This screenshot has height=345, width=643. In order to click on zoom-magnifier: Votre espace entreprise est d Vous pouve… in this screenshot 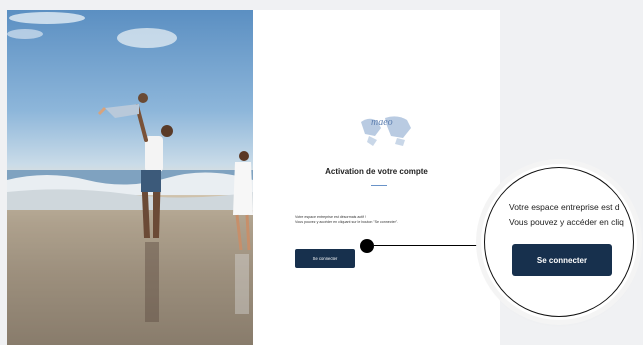, I will do `click(559, 242)`.